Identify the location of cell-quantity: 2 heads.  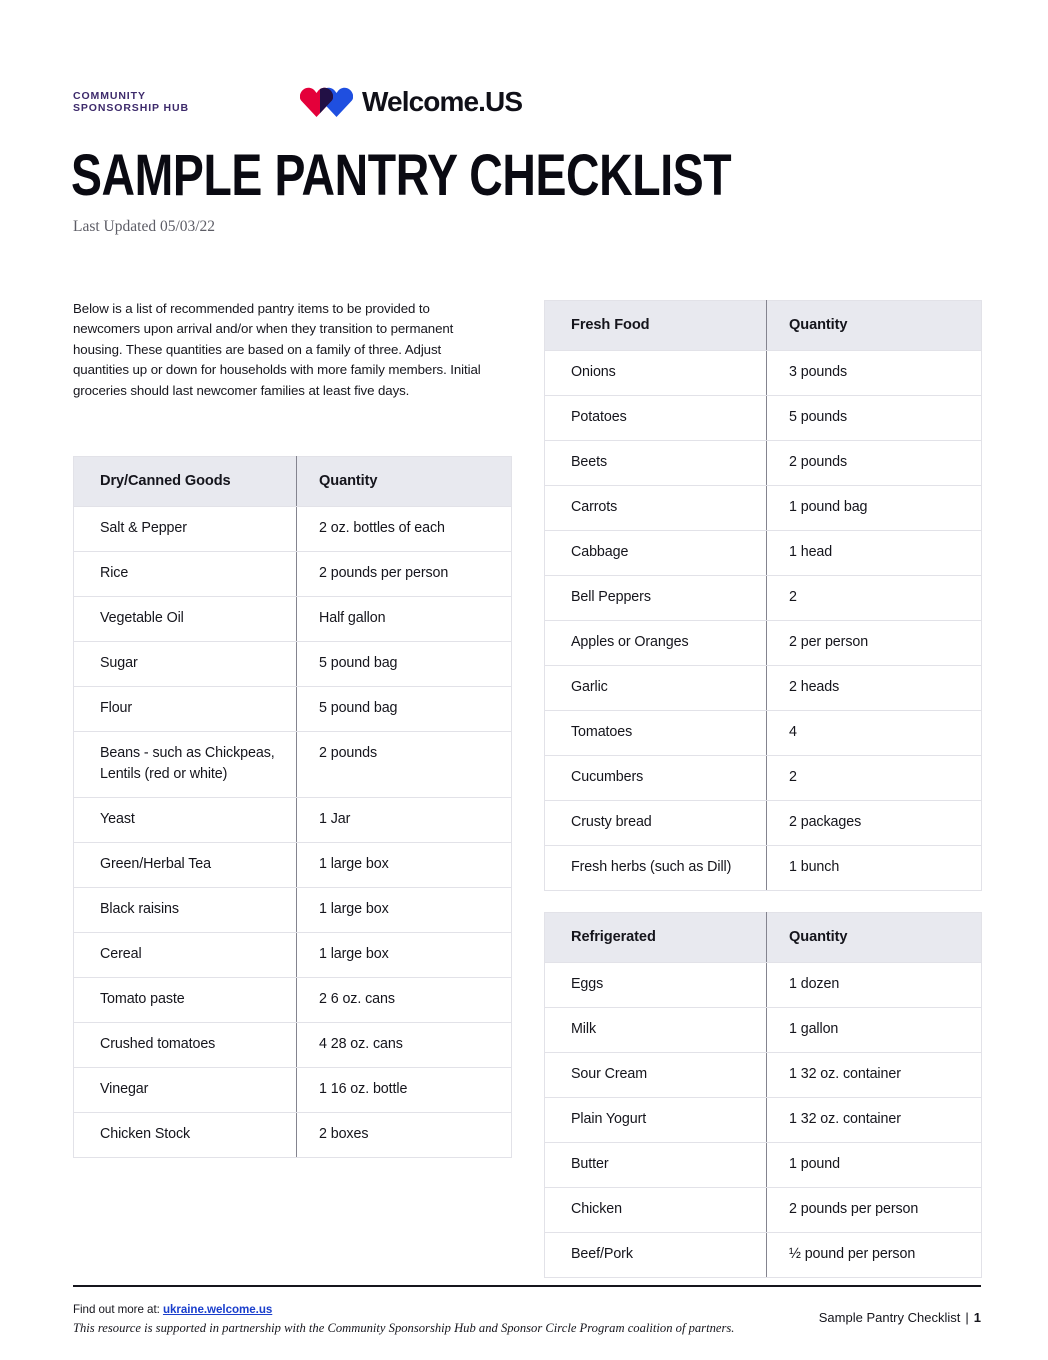
(874, 688).